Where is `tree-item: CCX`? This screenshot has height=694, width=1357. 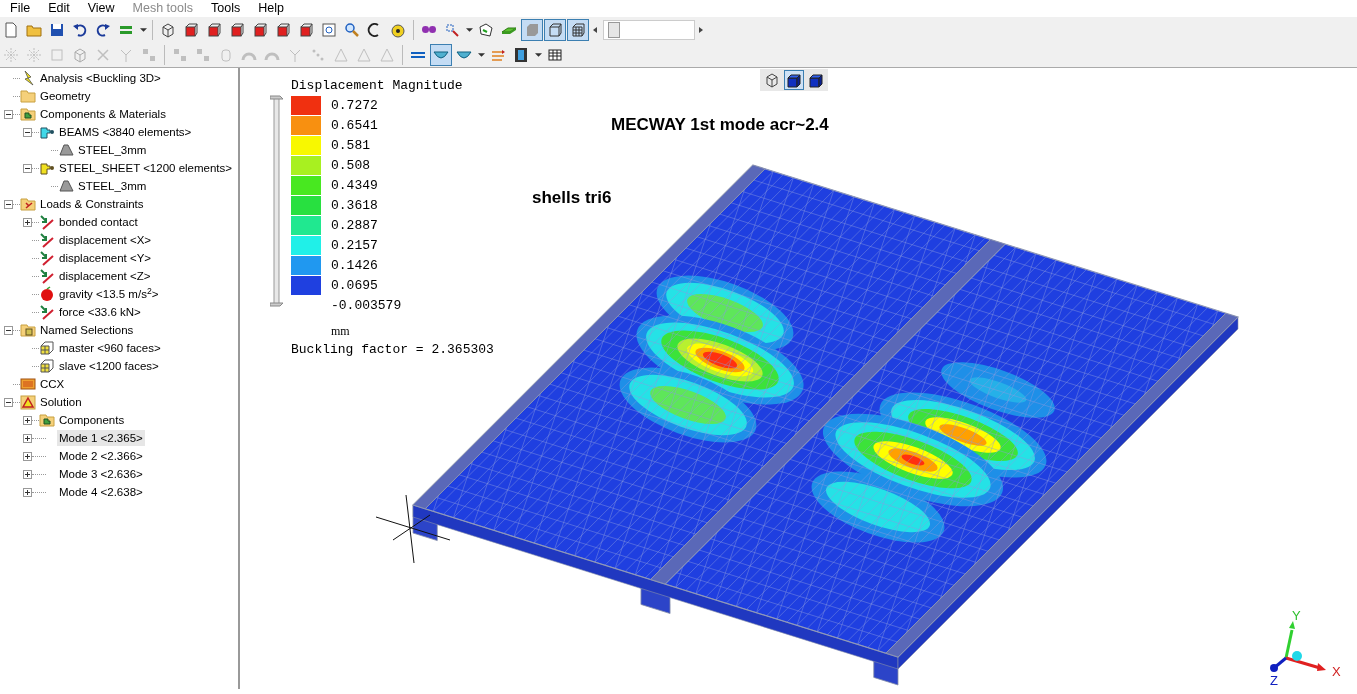
tree-item: CCX is located at coordinates (52, 384).